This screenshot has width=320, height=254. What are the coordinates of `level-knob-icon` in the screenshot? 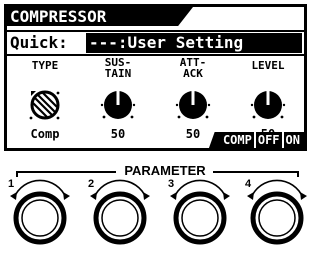 It's located at (268, 105).